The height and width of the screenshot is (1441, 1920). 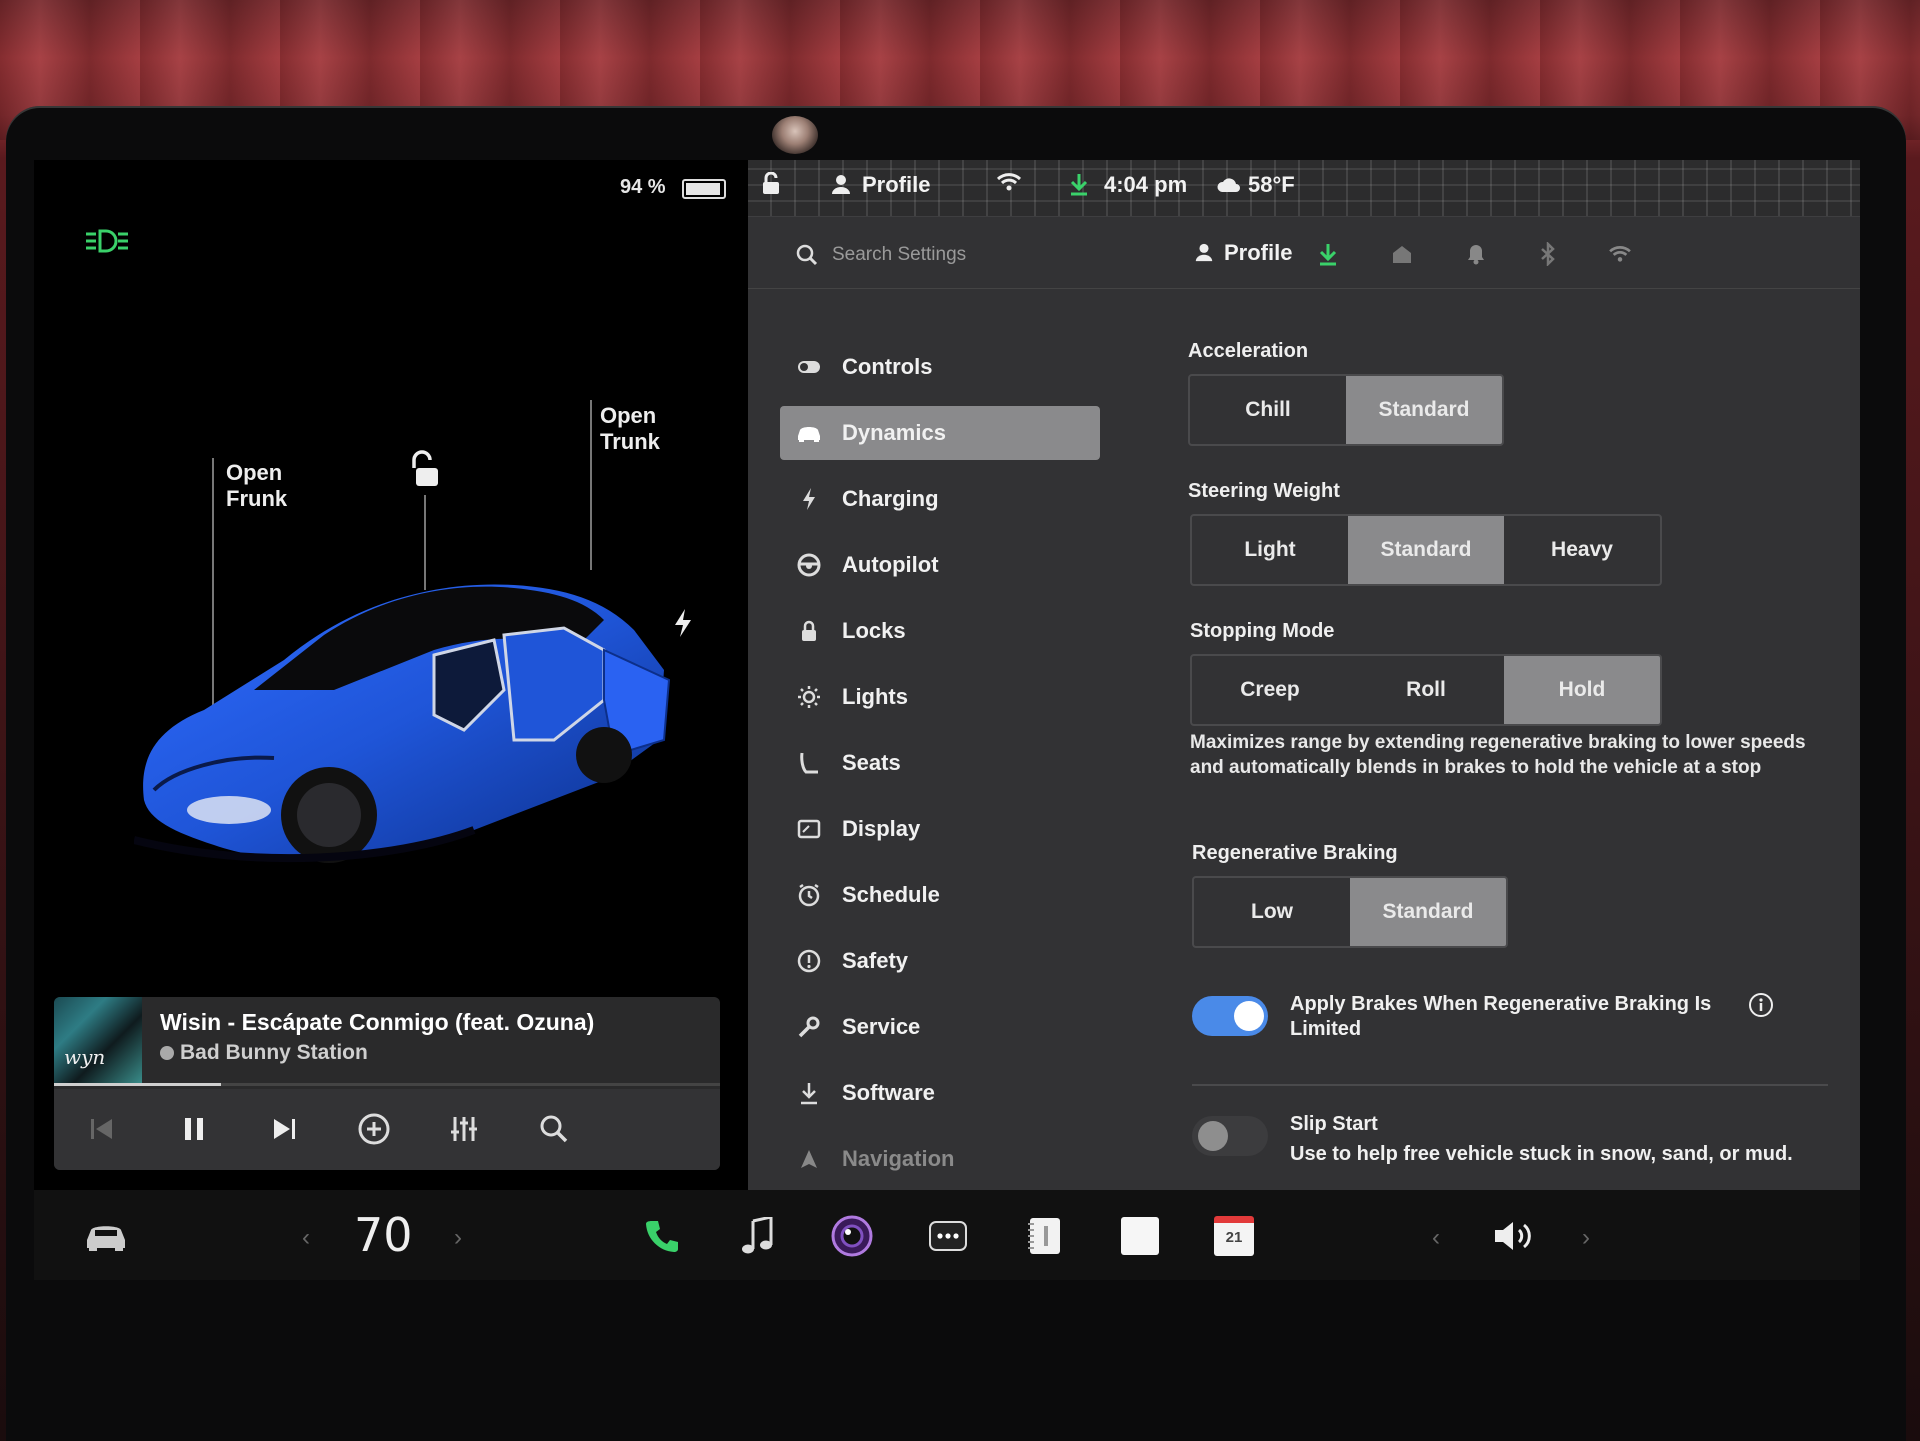 I want to click on bolt-icon, so click(x=809, y=499).